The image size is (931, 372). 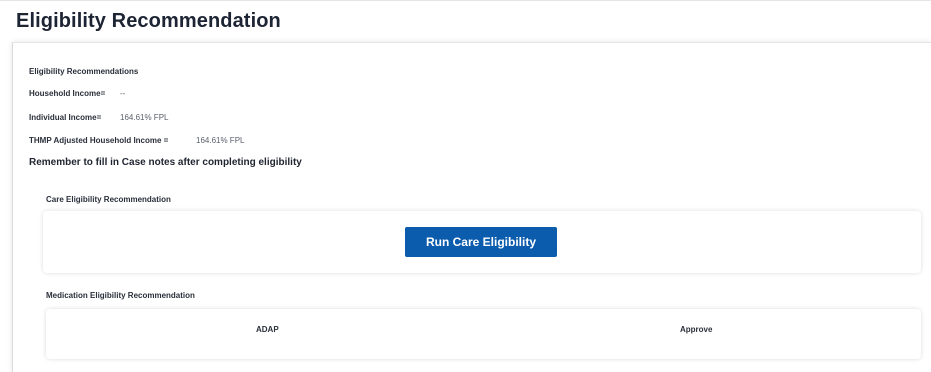 What do you see at coordinates (267, 329) in the screenshot?
I see `medication-program-cell: ADAP` at bounding box center [267, 329].